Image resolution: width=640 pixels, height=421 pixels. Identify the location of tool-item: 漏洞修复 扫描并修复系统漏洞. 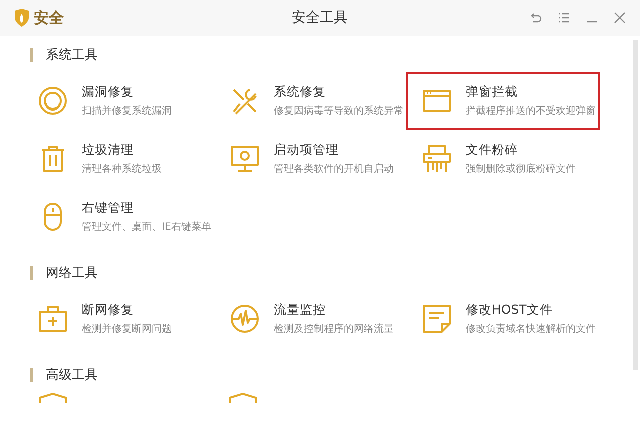
(118, 101).